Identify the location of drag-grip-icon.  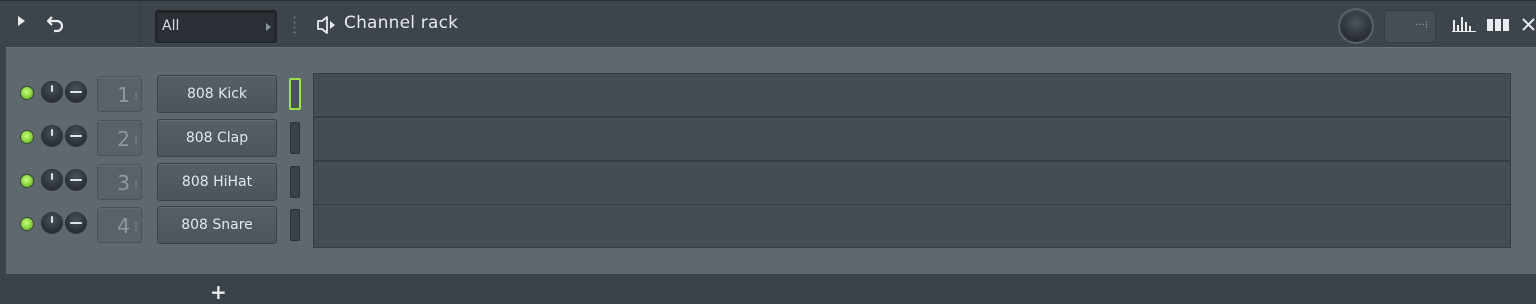
(294, 26).